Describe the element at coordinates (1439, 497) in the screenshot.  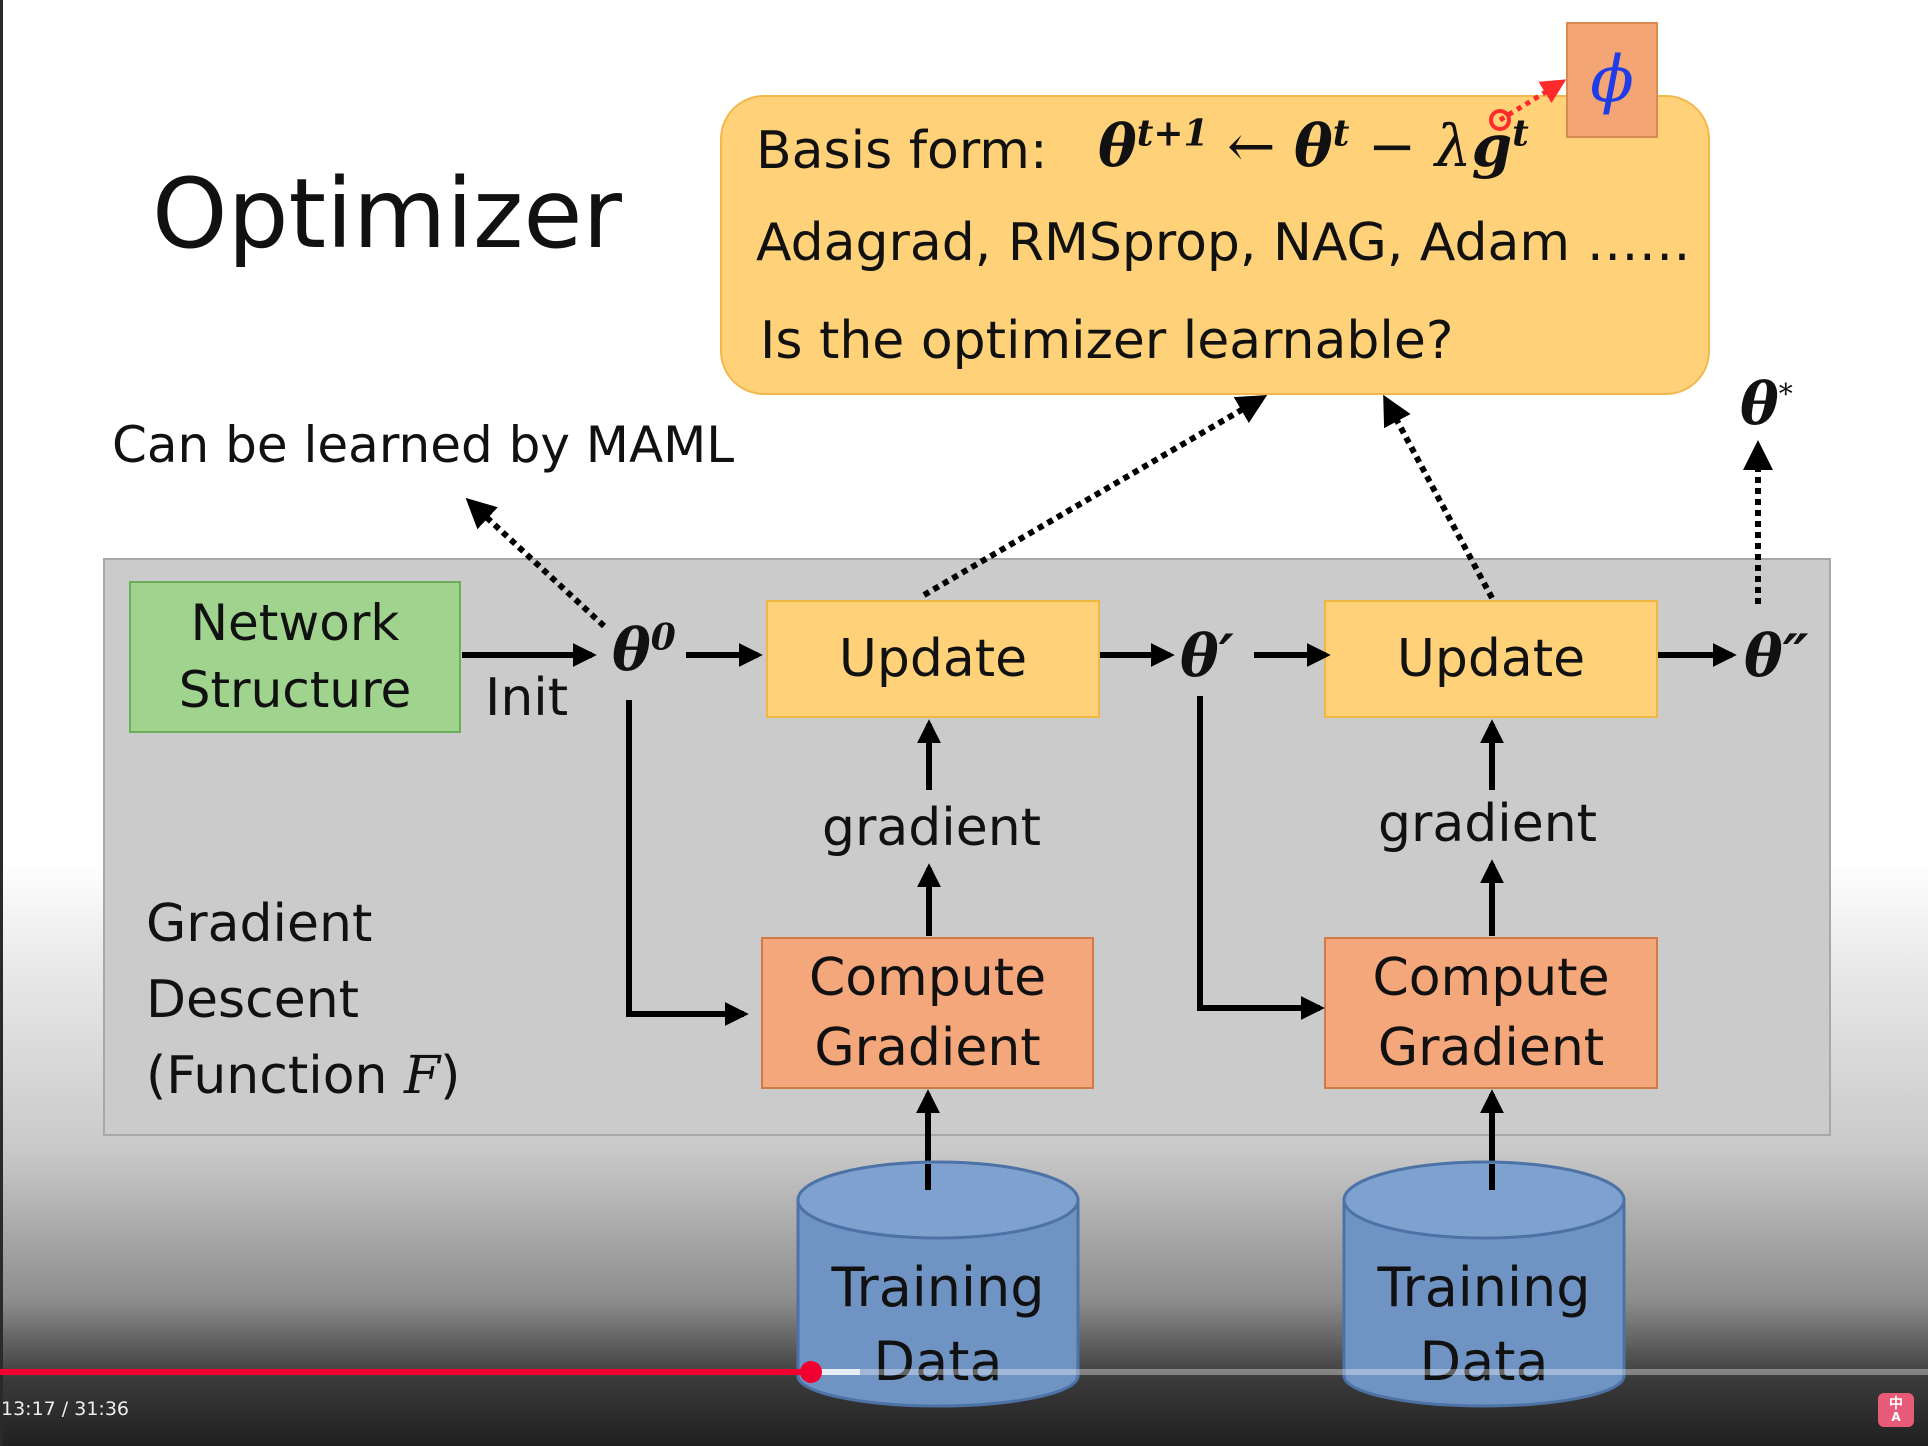
I see `update2-dotted-arrow` at that location.